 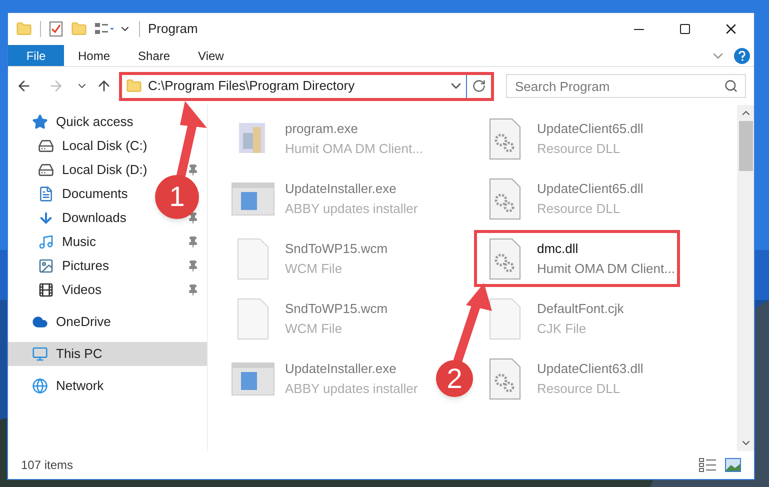 I want to click on address-bar: C:\Program Files\Program Directory, so click(x=306, y=86).